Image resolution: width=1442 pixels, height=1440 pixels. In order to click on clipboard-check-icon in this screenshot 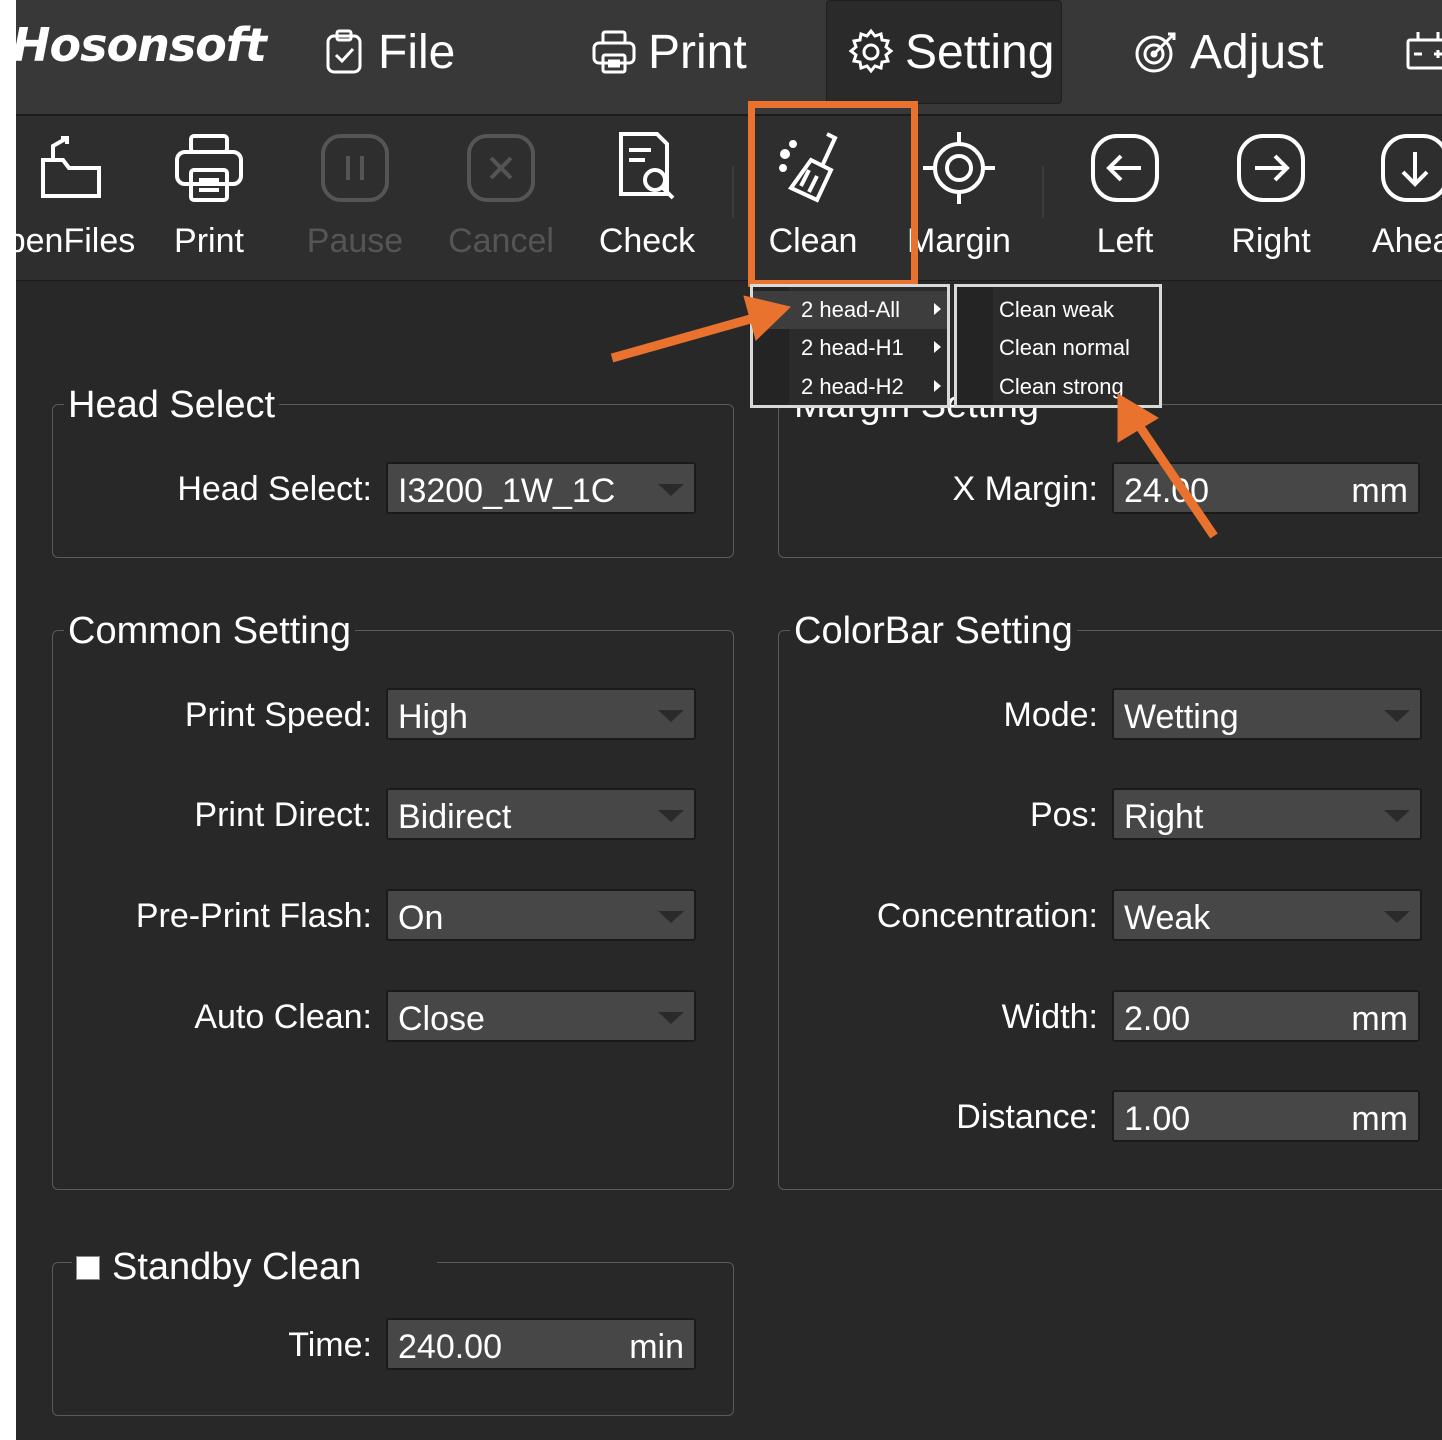, I will do `click(344, 51)`.